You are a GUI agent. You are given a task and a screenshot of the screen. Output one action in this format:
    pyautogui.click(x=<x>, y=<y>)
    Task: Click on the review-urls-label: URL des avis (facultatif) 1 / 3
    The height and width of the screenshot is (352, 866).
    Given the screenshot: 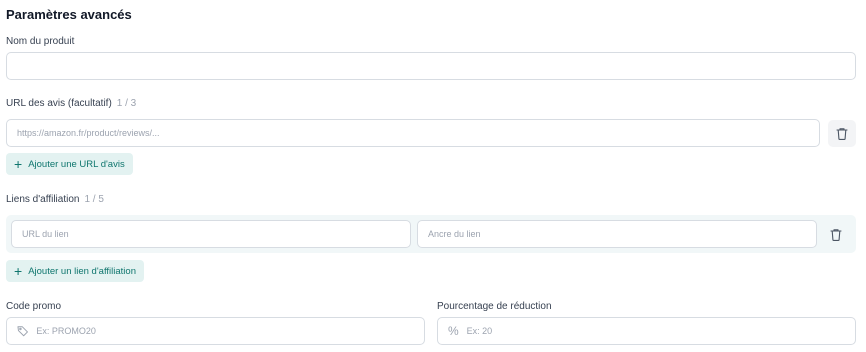 What is the action you would take?
    pyautogui.click(x=71, y=103)
    